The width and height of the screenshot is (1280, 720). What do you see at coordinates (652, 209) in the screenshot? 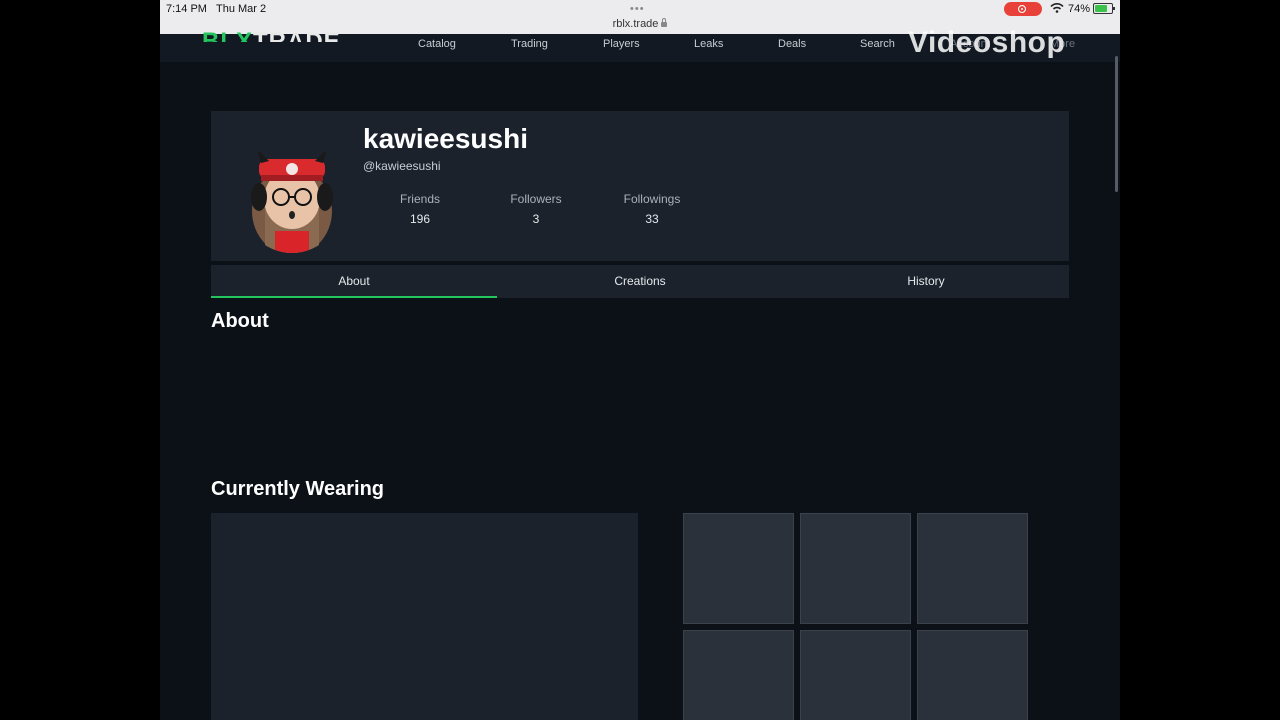
I see `stat-followings: Followings 33` at bounding box center [652, 209].